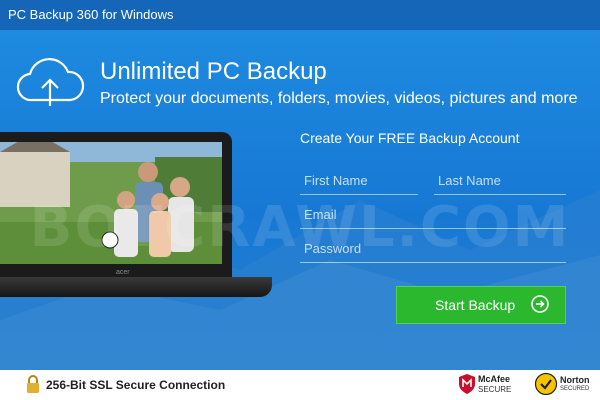 This screenshot has height=400, width=600. I want to click on start-backup-button: Start Backup, so click(481, 305).